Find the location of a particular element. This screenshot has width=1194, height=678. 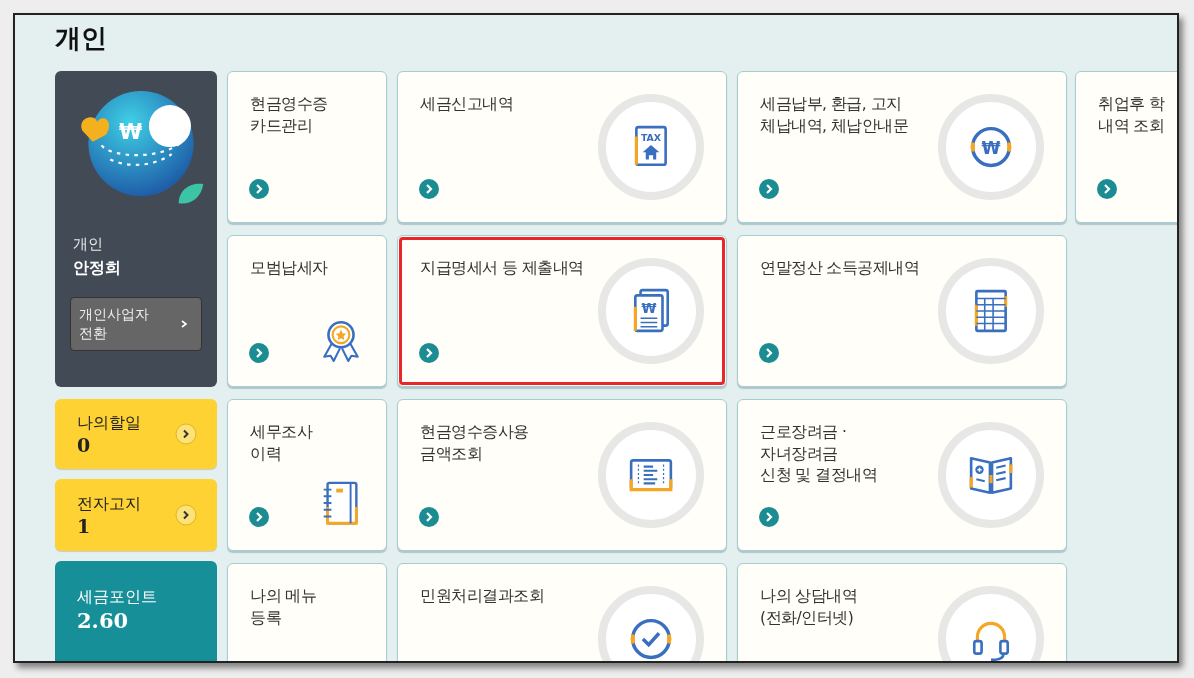

menu-tile: 세금신고내역 TAX is located at coordinates (562, 147).